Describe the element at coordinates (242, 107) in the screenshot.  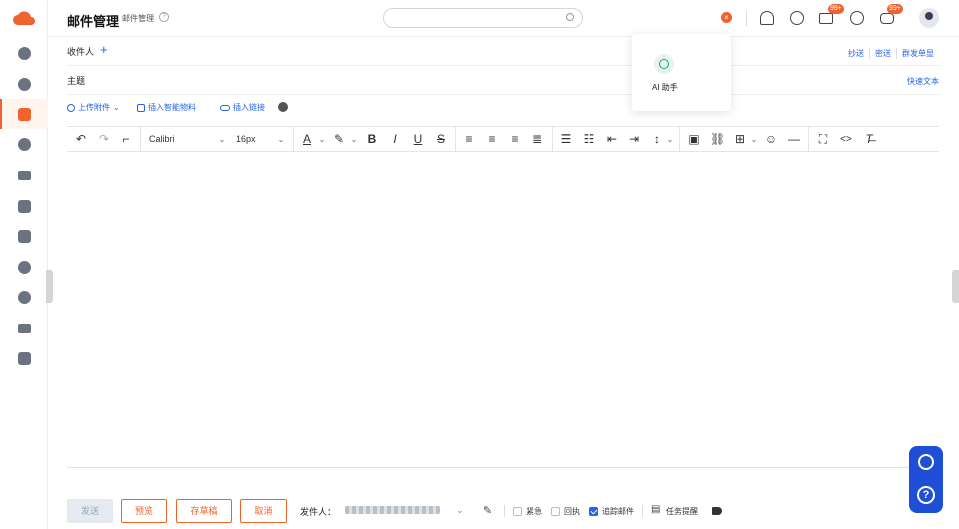
I see `insert-link-button: 插入链接` at that location.